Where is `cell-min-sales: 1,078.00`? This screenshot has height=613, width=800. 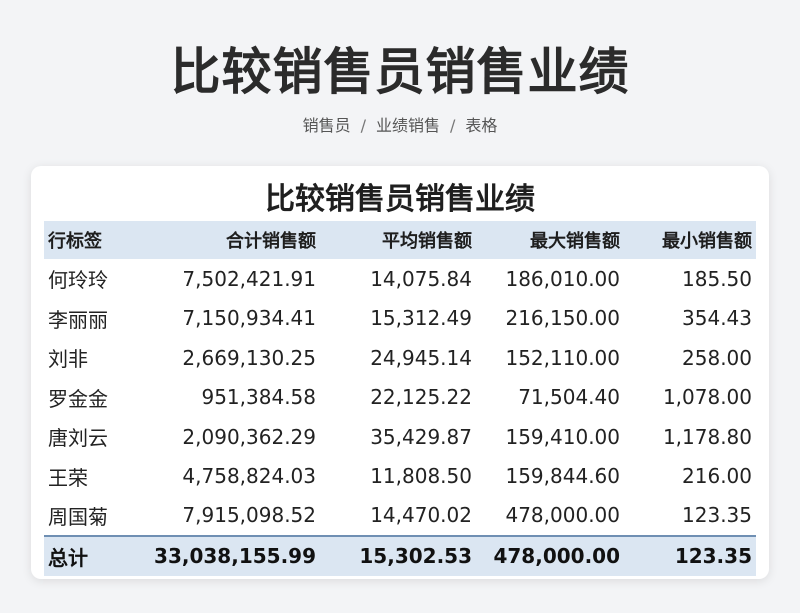 cell-min-sales: 1,078.00 is located at coordinates (690, 398).